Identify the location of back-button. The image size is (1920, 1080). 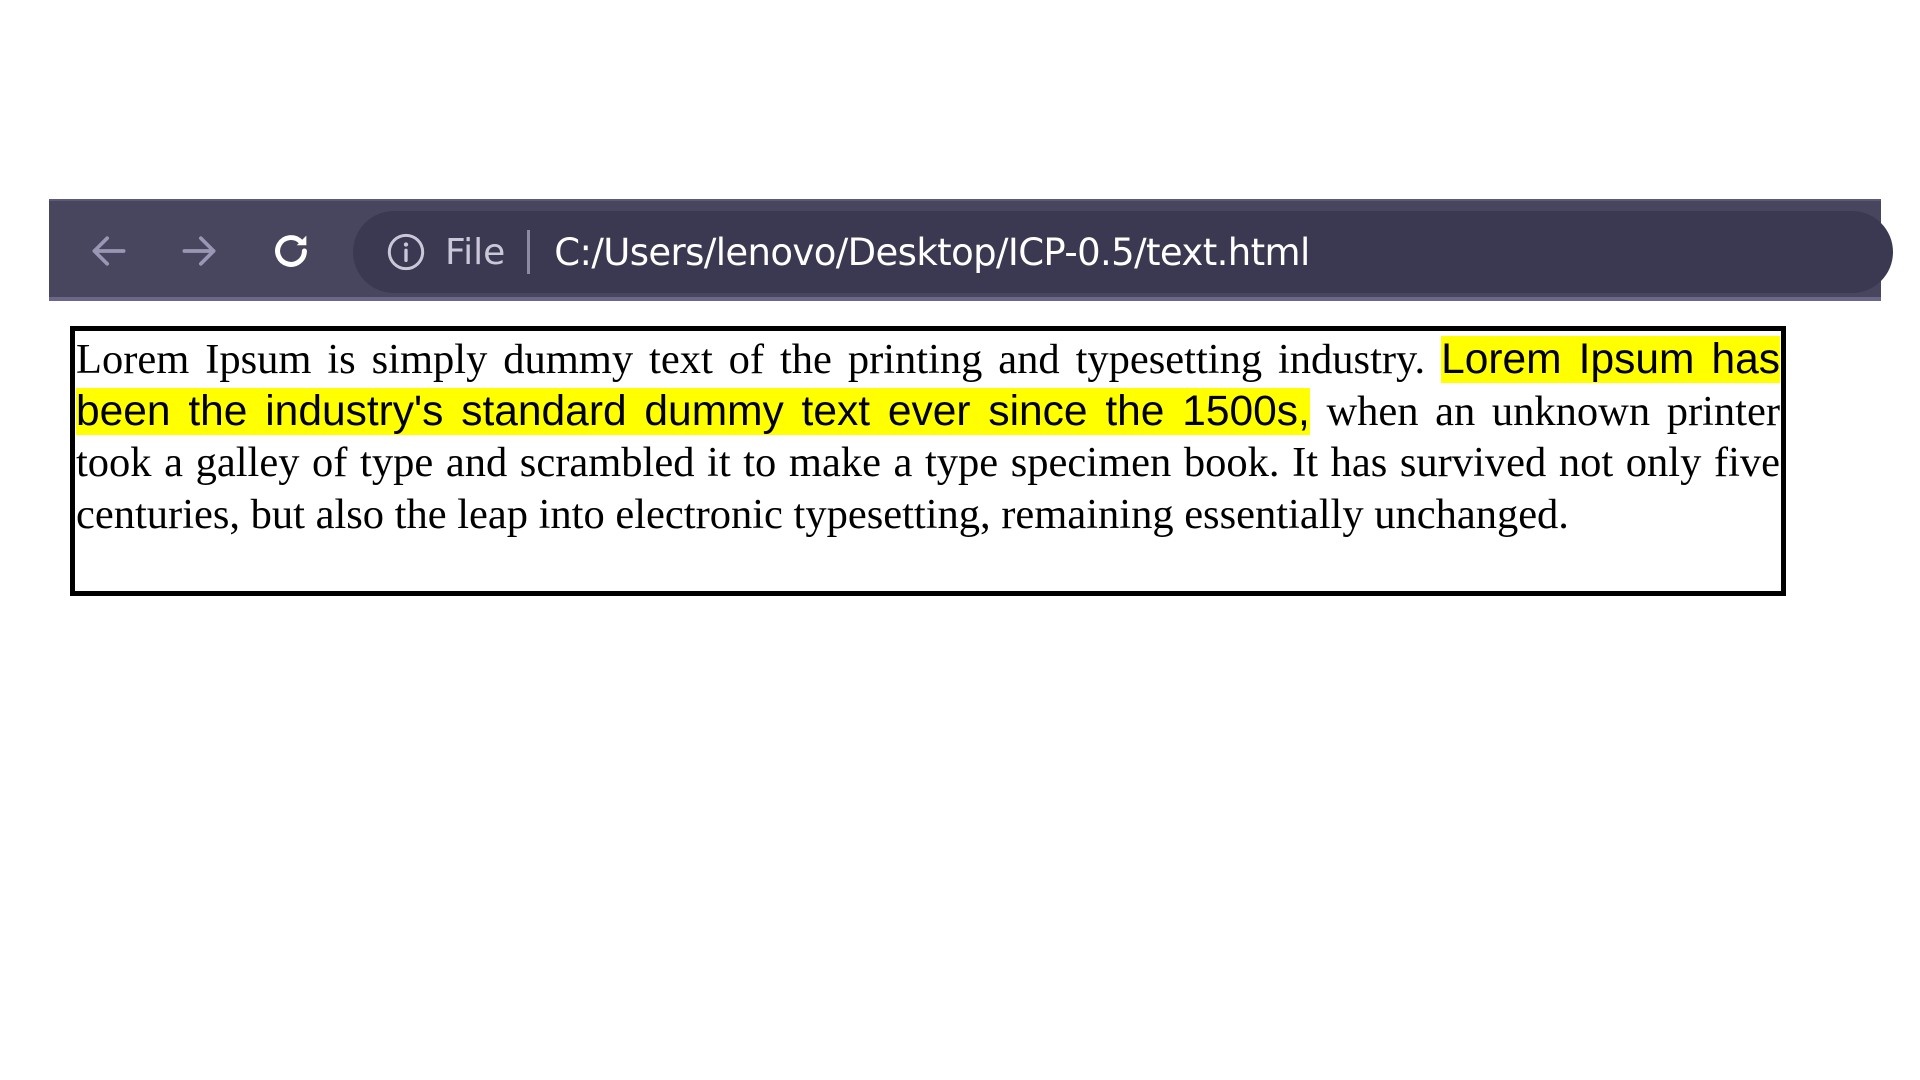
(109, 251).